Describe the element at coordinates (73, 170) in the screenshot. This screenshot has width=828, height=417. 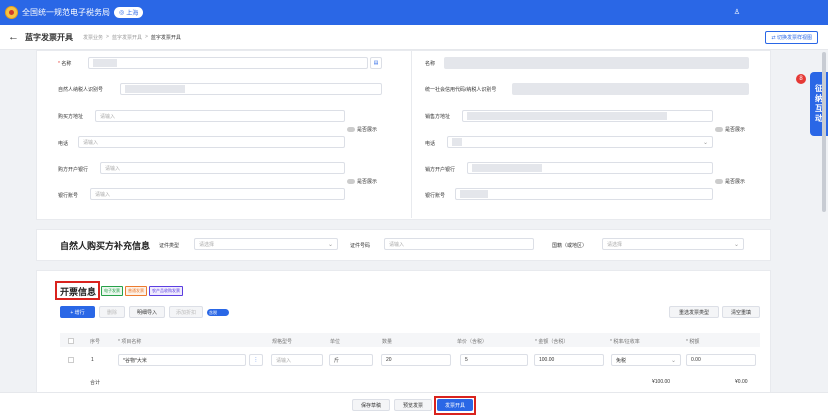
I see `buyer-bank-label: 购方开户银行` at that location.